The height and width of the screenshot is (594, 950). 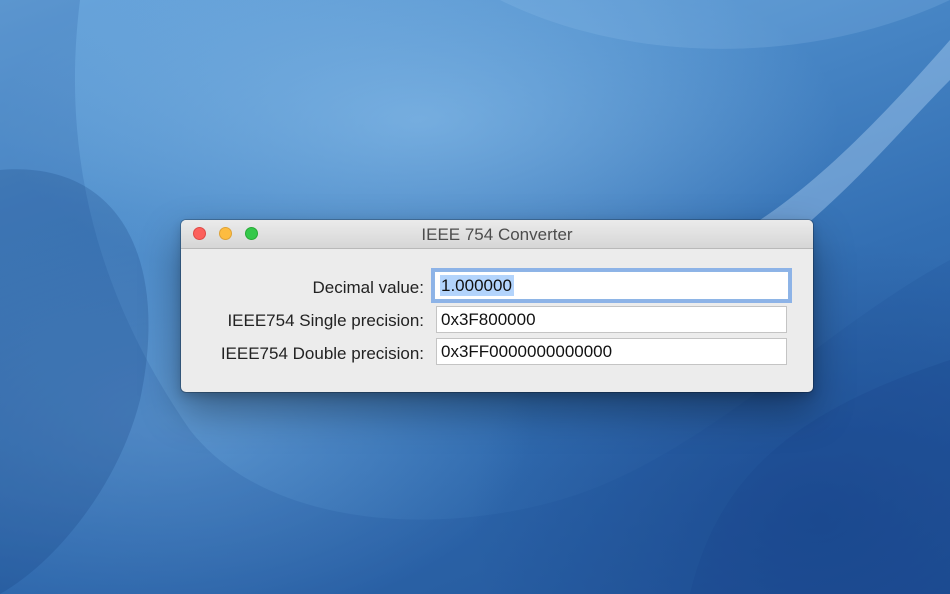 What do you see at coordinates (611, 285) in the screenshot?
I see `decimal-value-input: 1.000000` at bounding box center [611, 285].